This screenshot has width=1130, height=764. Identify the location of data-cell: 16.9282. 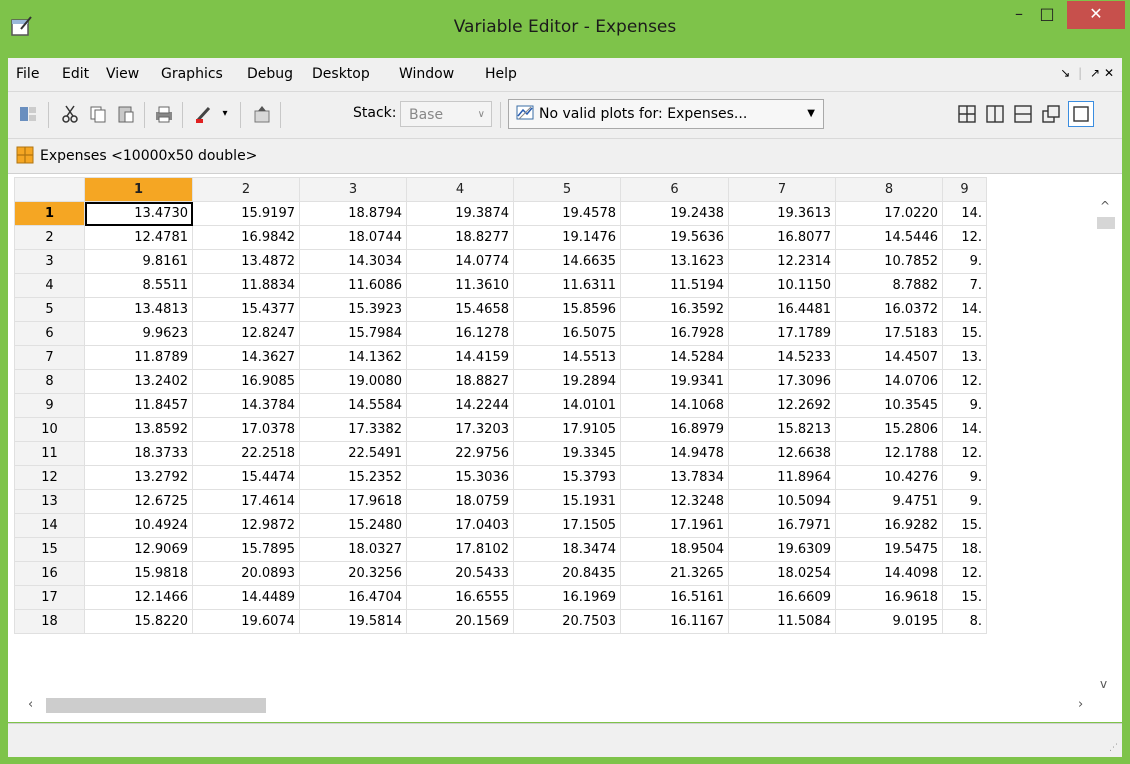
(889, 525).